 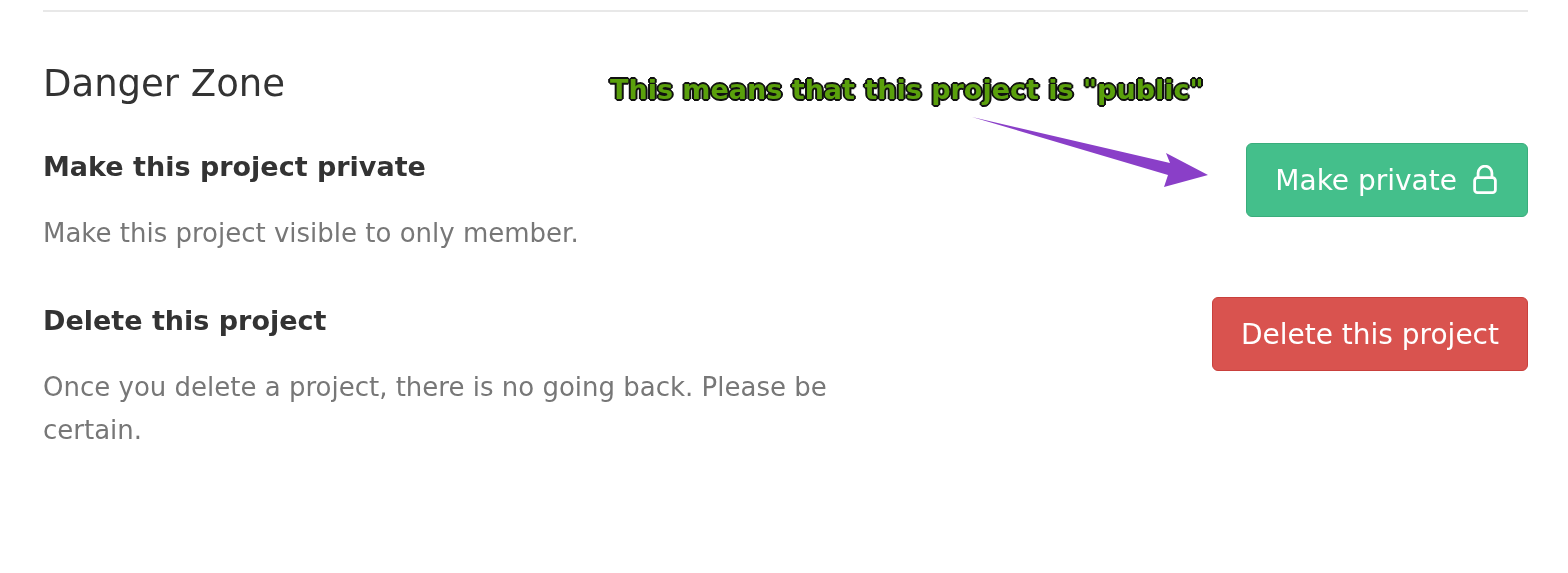 I want to click on section-title: Danger Zone, so click(x=164, y=83).